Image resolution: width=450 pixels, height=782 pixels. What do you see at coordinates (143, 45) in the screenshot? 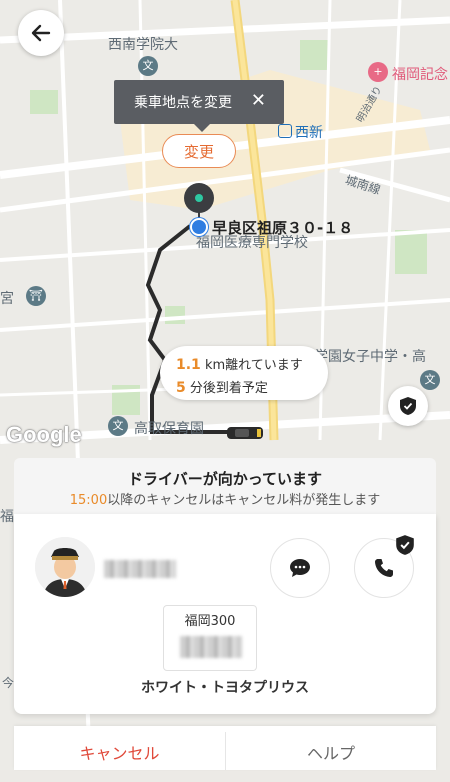
I see `map-label-school: 西南学院大` at bounding box center [143, 45].